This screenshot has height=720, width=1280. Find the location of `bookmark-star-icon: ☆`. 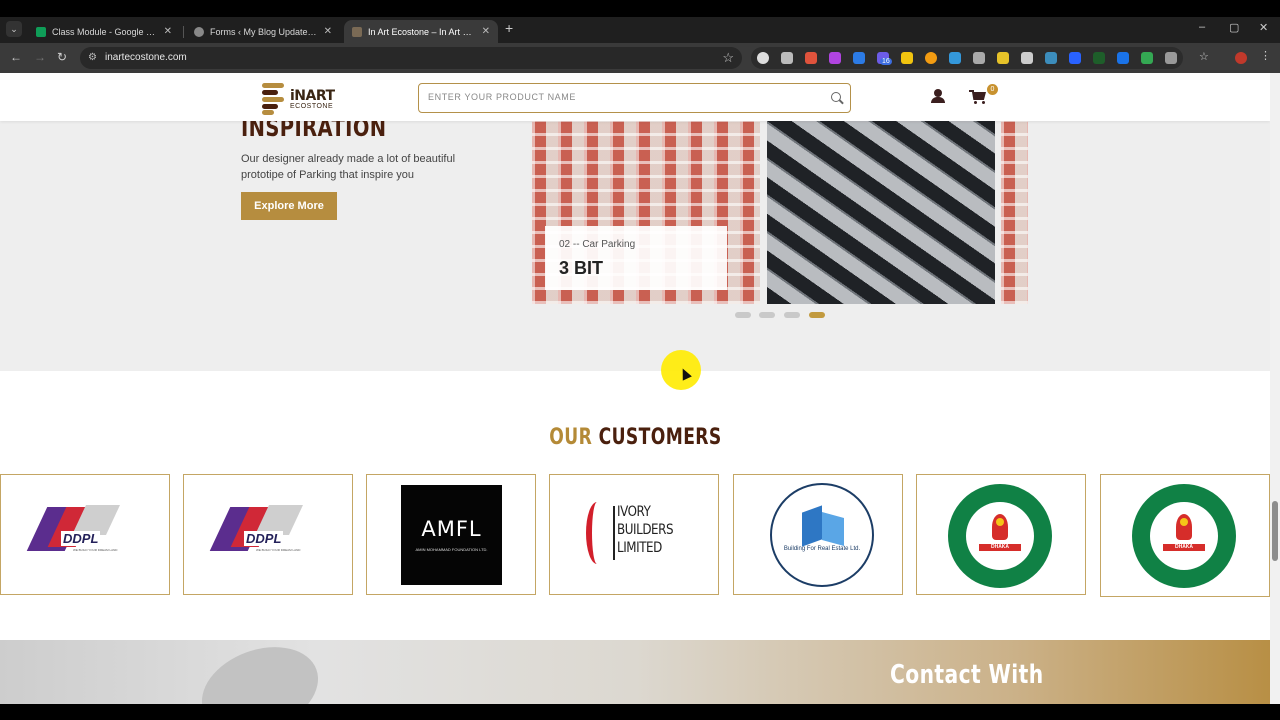

bookmark-star-icon: ☆ is located at coordinates (728, 58).